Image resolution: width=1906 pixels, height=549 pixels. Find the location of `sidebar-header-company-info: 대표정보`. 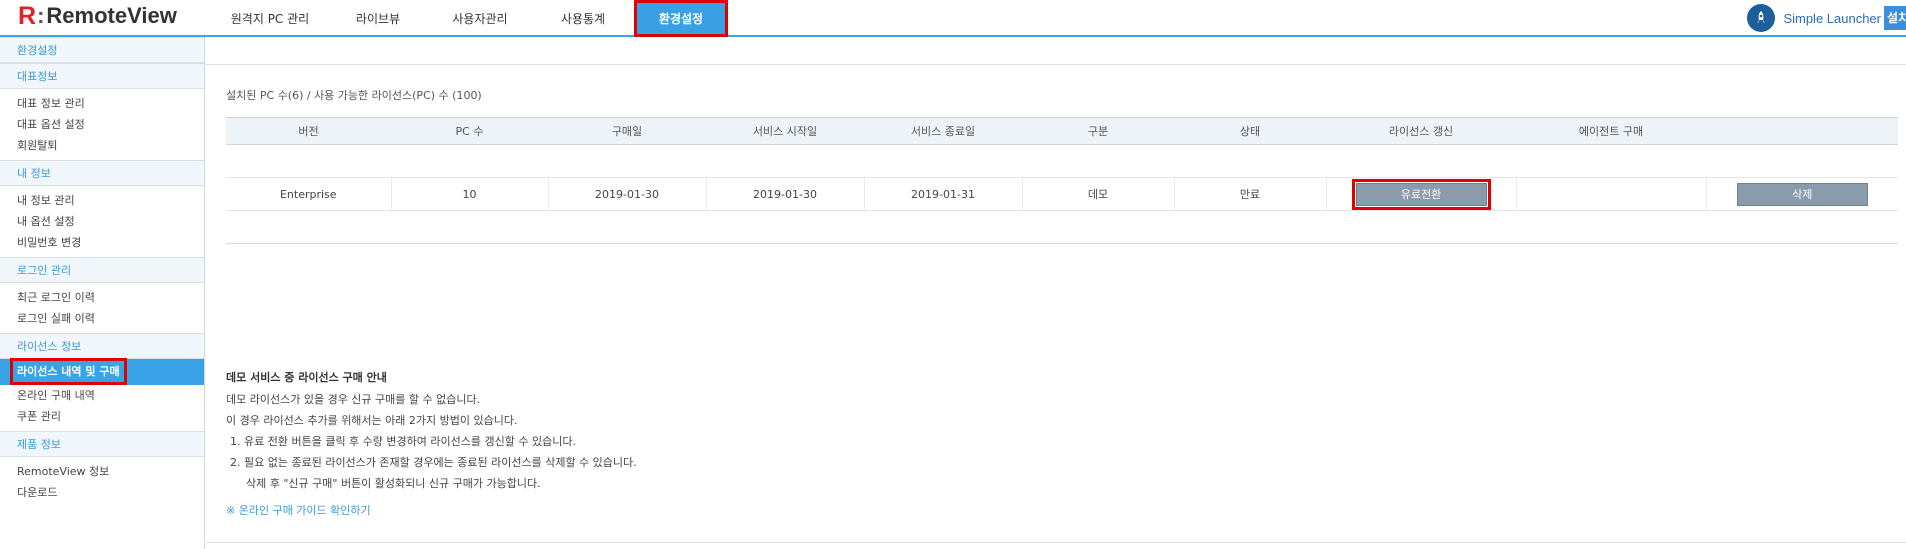

sidebar-header-company-info: 대표정보 is located at coordinates (102, 76).